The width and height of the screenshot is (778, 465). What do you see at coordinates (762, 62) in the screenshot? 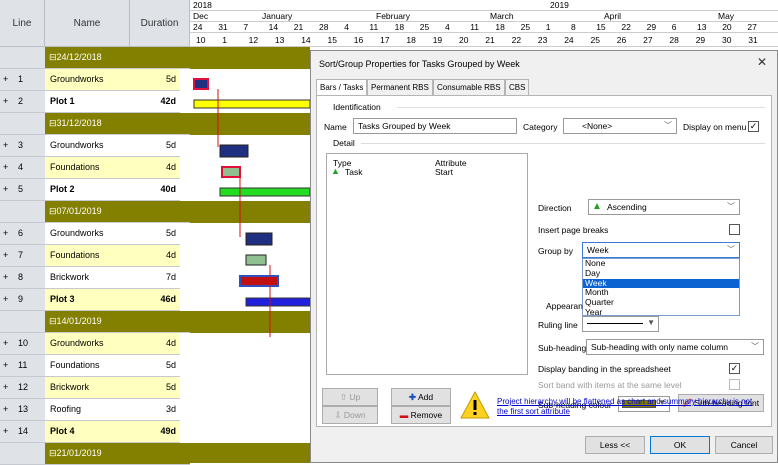
I see `close-icon: ✕` at bounding box center [762, 62].